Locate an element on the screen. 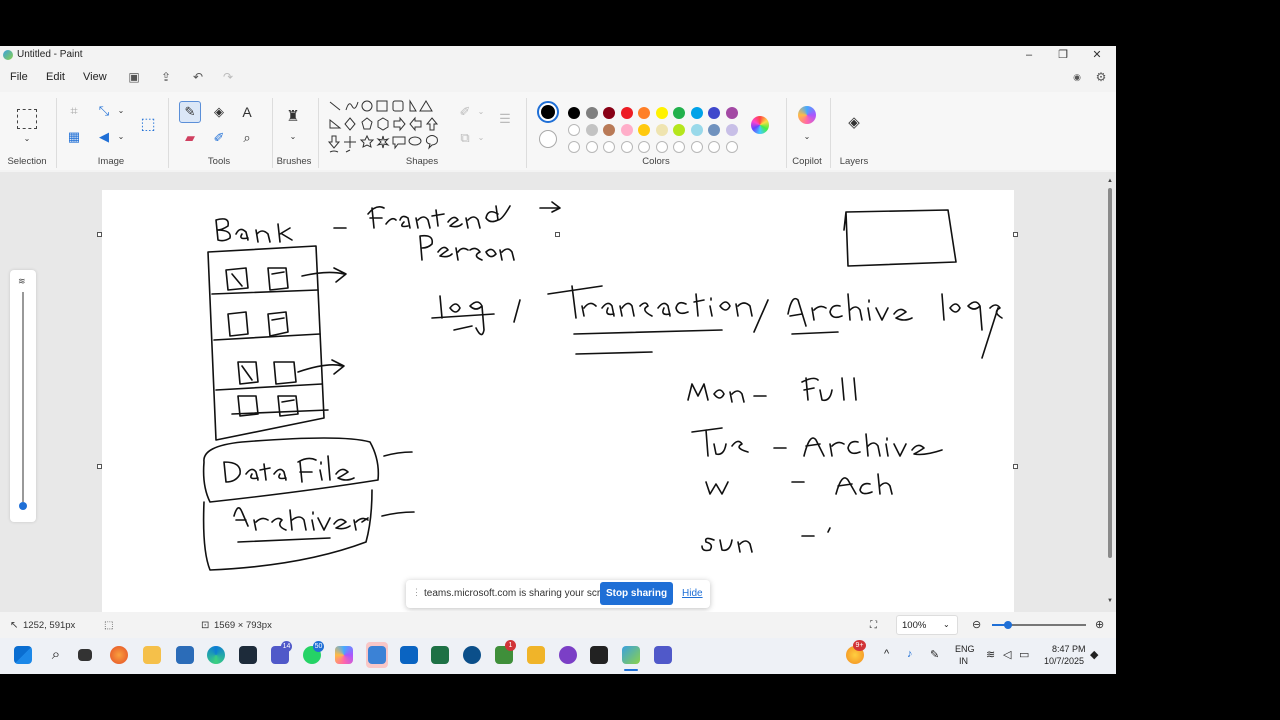 The height and width of the screenshot is (720, 1280). wifi-icon: ≋ is located at coordinates (990, 654).